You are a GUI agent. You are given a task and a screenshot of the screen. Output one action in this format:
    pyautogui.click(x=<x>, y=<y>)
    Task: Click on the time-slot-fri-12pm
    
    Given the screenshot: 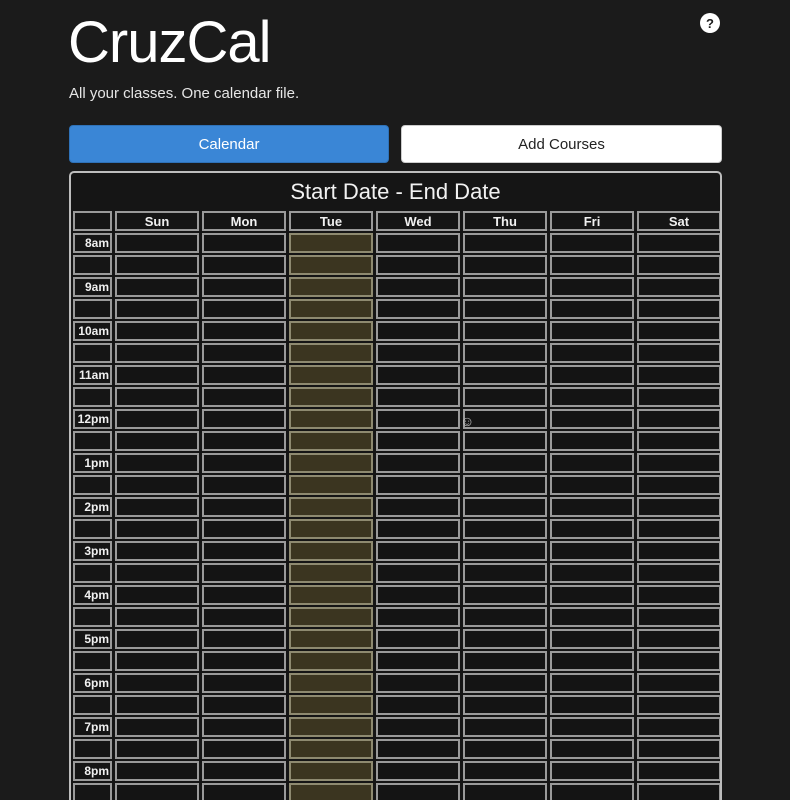 What is the action you would take?
    pyautogui.click(x=592, y=419)
    